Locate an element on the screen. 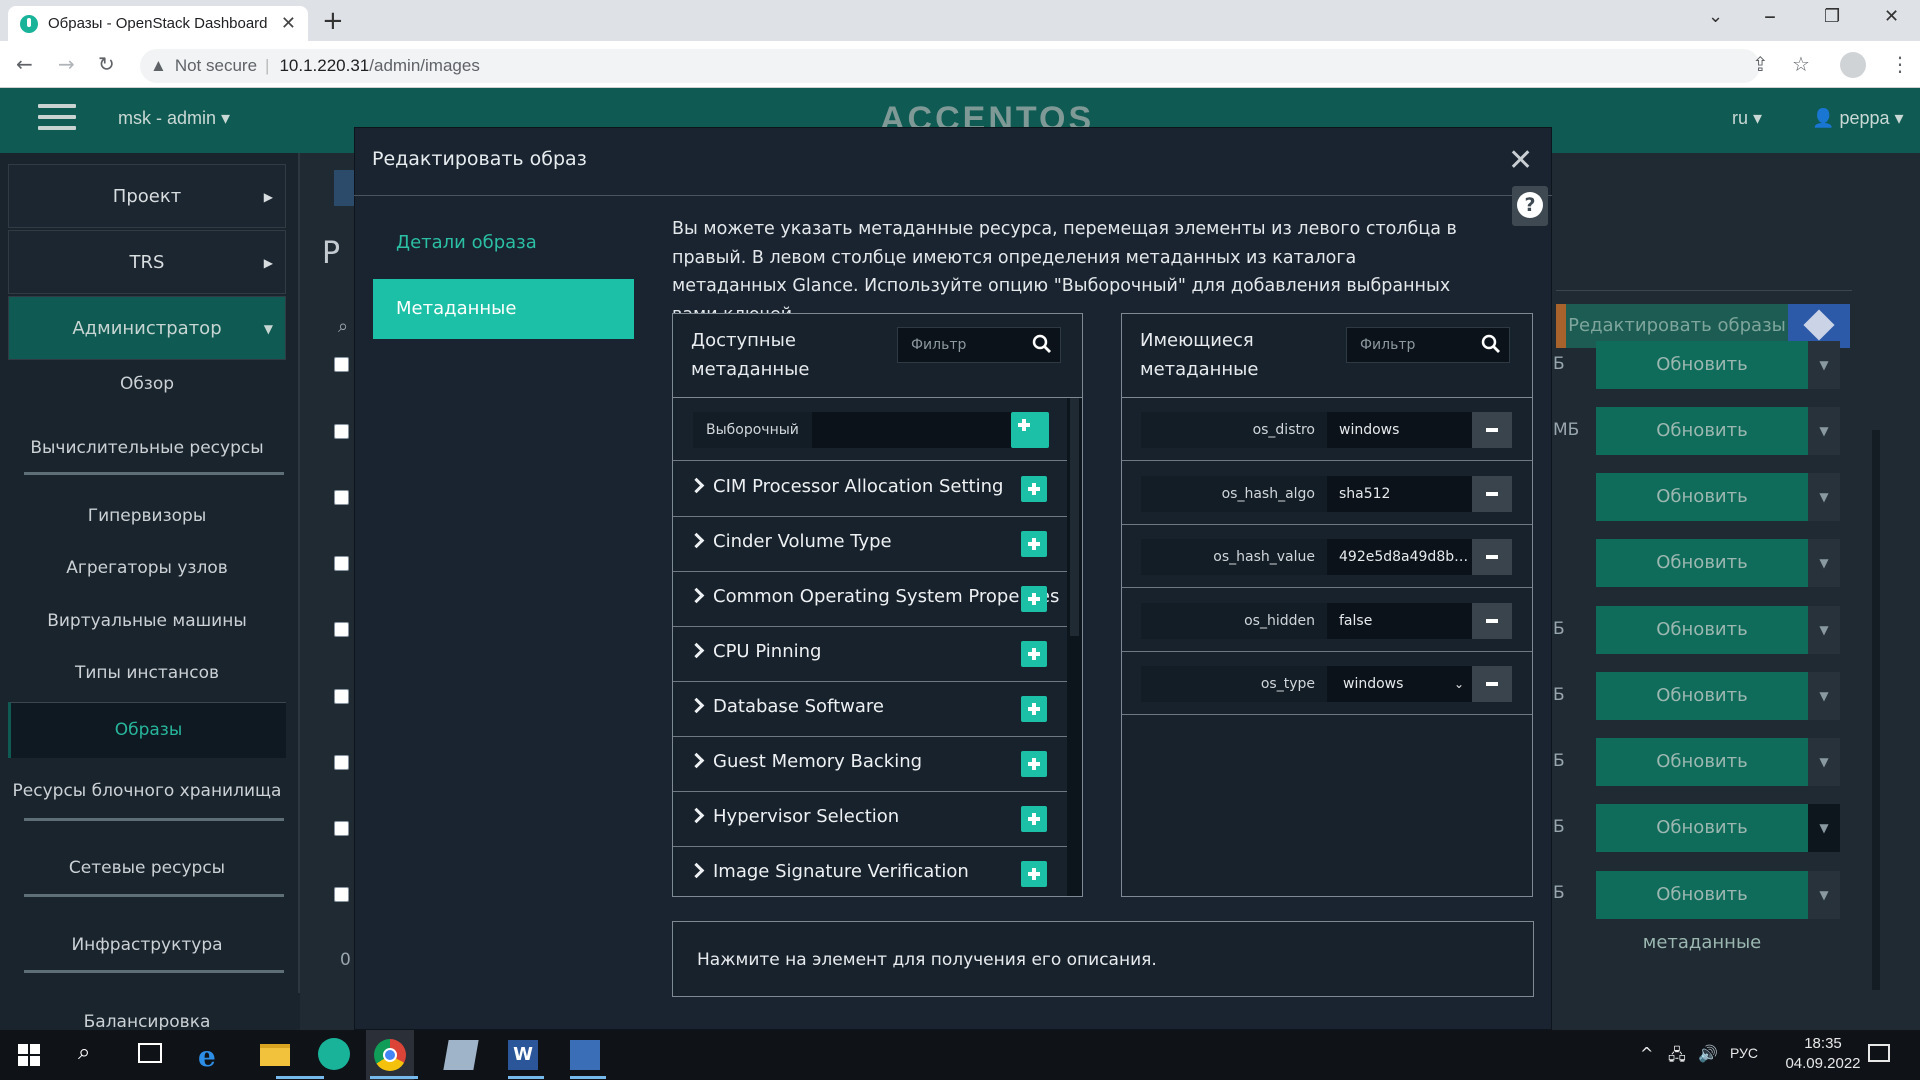 The height and width of the screenshot is (1080, 1920). reload-icon: ↻ is located at coordinates (106, 64).